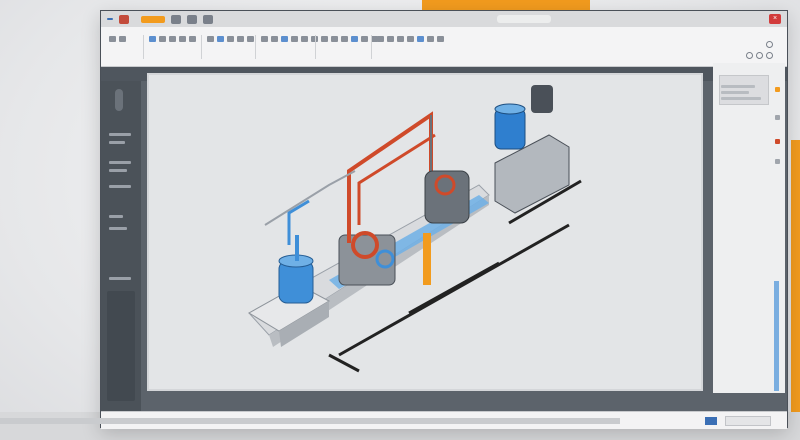  Describe the element at coordinates (510, 109) in the screenshot. I see `pump-tank-top` at that location.